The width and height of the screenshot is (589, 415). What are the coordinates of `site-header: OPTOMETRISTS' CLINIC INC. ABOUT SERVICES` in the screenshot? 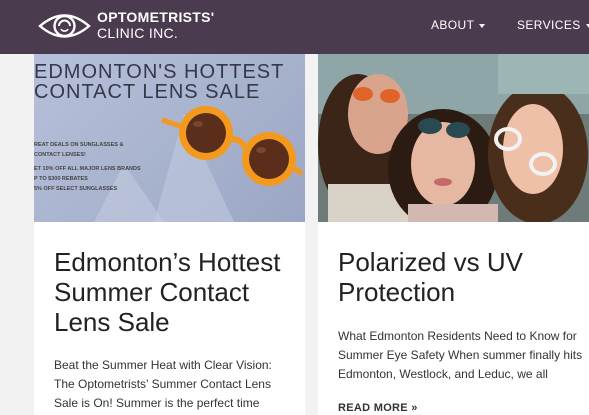 It's located at (294, 27).